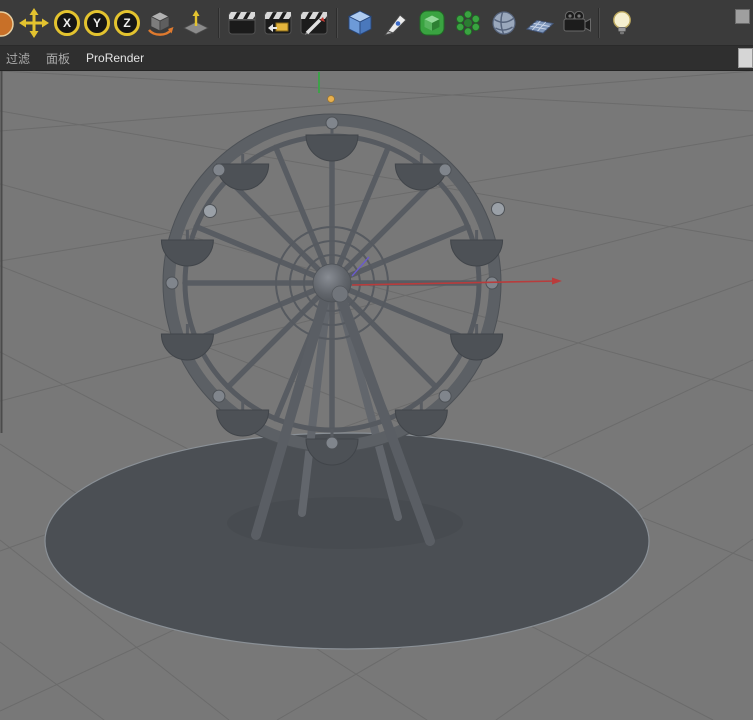  What do you see at coordinates (504, 23) in the screenshot?
I see `sphere-object-icon` at bounding box center [504, 23].